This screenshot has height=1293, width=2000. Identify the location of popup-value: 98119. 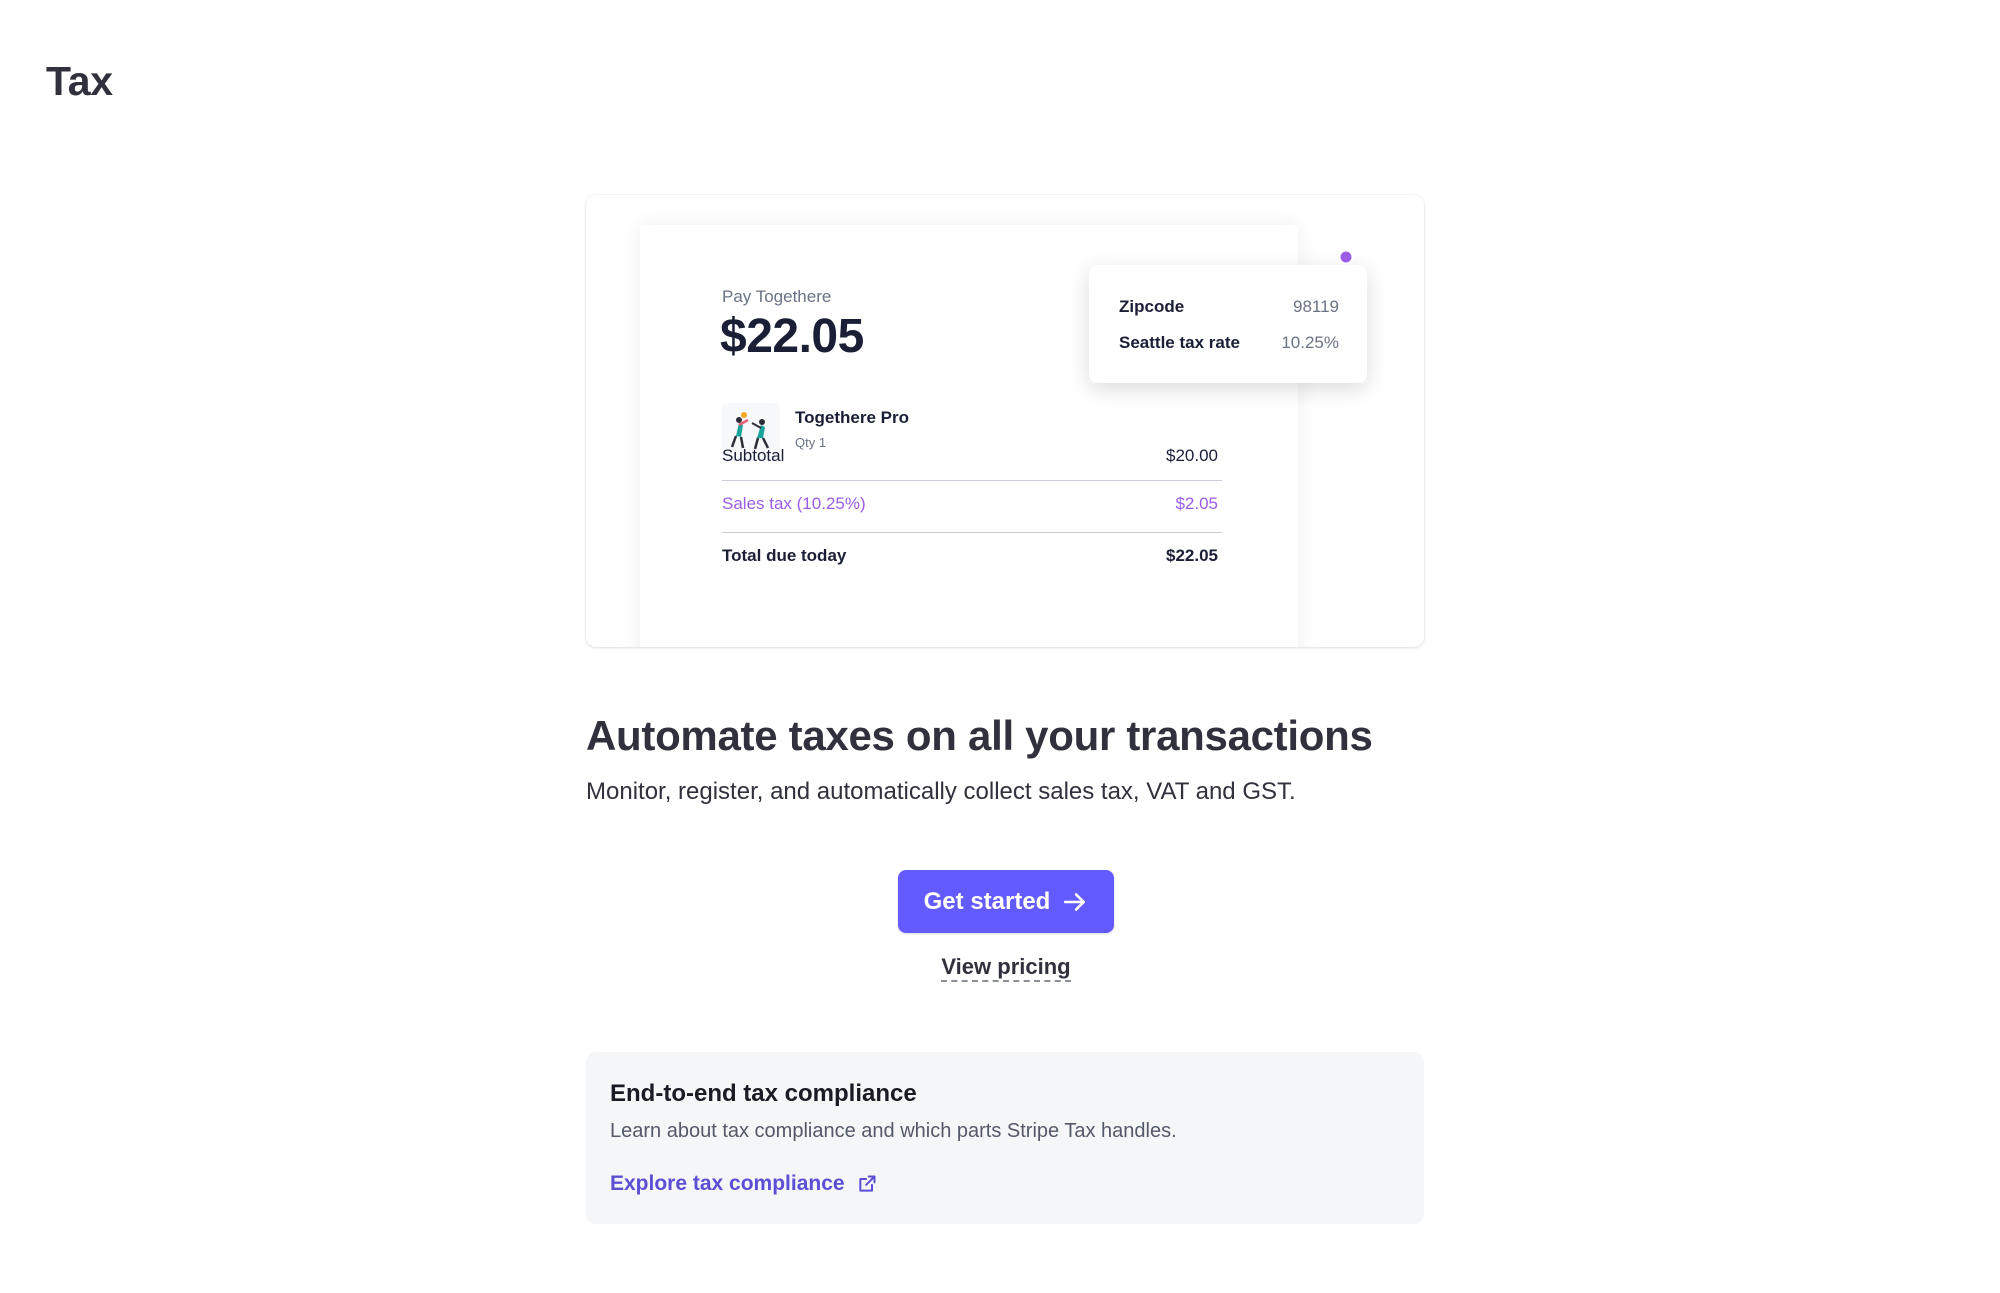
(1315, 306).